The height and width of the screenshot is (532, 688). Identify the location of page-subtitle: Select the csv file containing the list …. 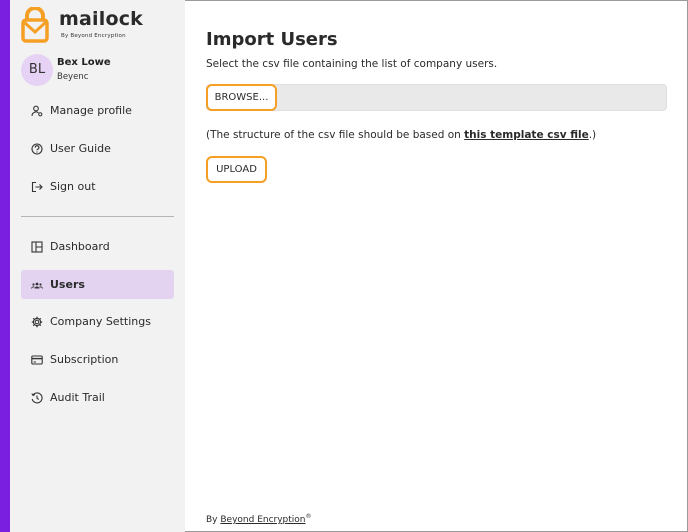
(352, 64).